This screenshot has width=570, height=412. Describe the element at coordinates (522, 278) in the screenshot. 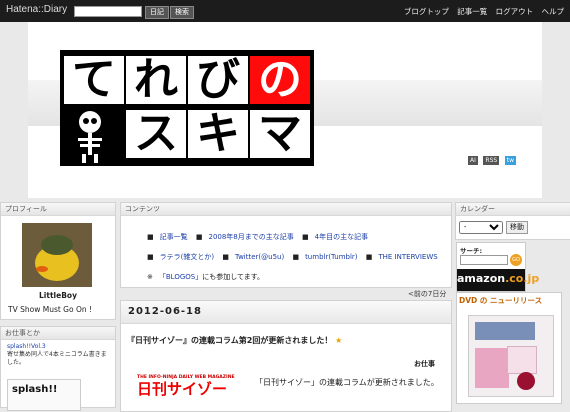

I see `amazon-logo-jp: .co.jp` at that location.